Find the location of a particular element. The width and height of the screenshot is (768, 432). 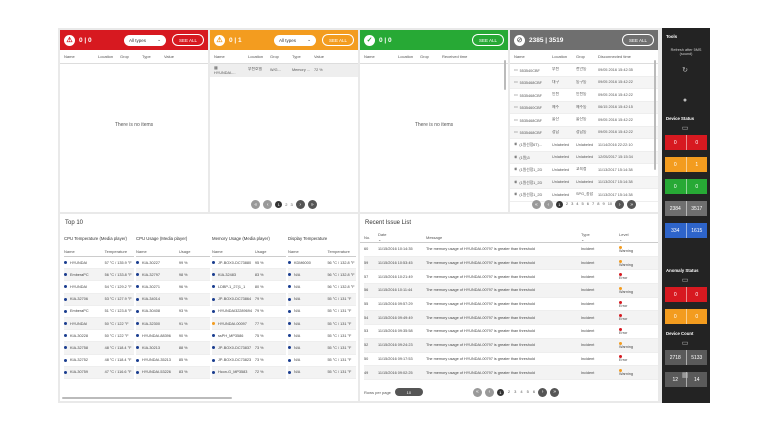

page-7: 7 is located at coordinates (593, 204).